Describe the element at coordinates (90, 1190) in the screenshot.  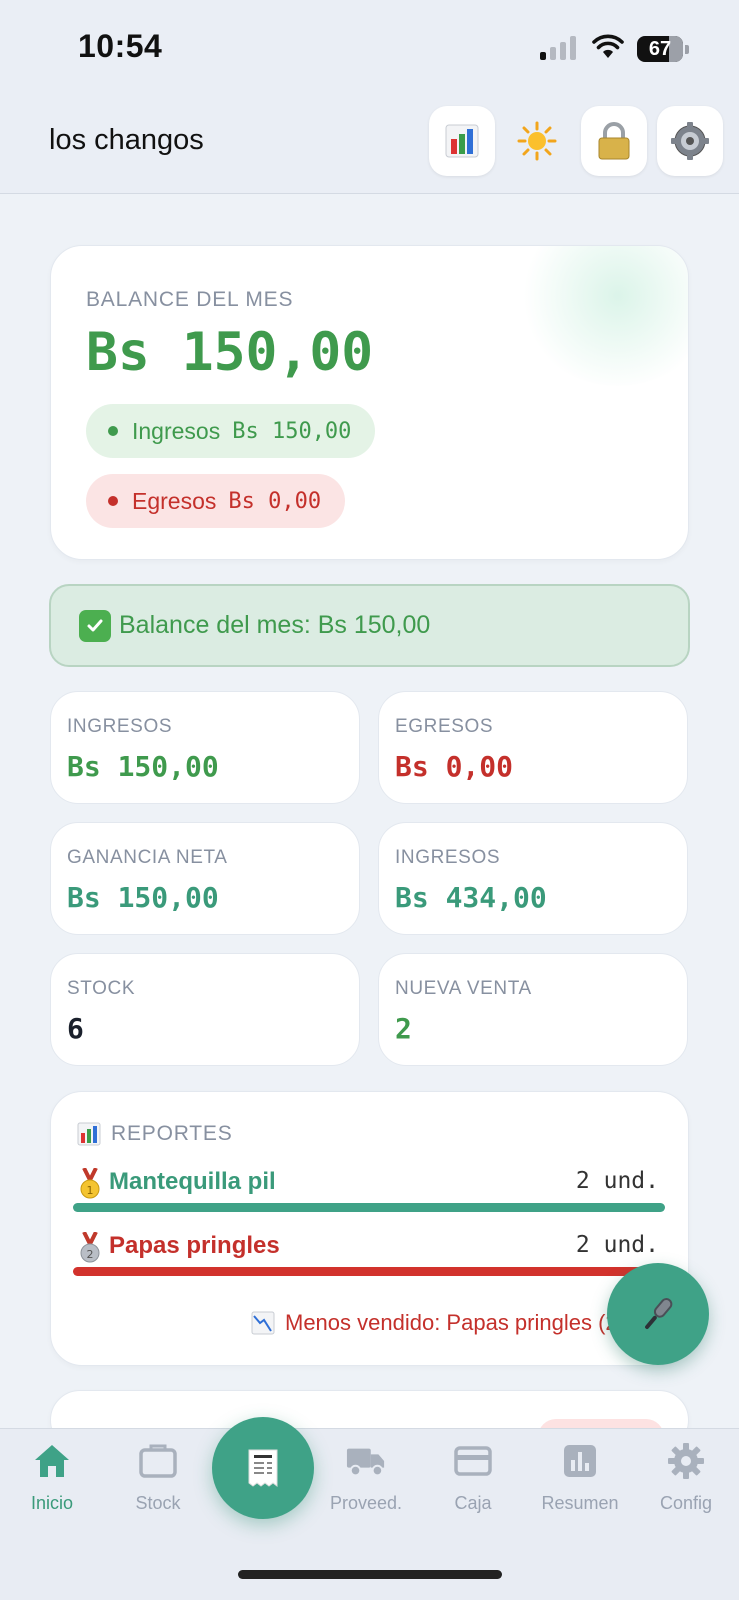
I see `svg-text: 1` at that location.